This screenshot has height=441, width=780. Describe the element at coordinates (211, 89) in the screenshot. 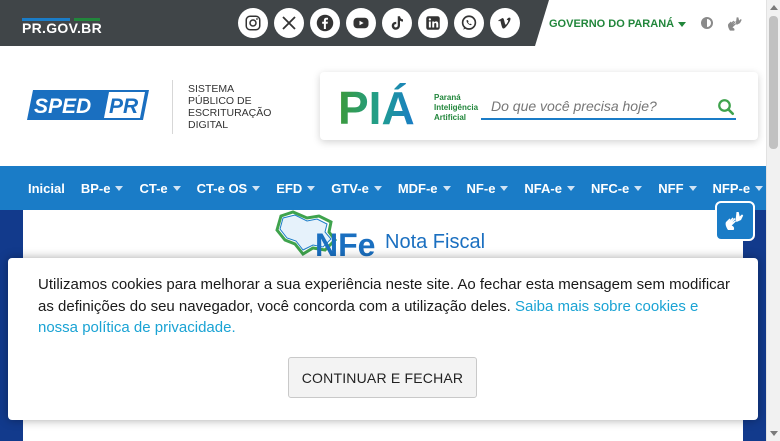

I see `sped-desc-line: SISTEMA` at that location.